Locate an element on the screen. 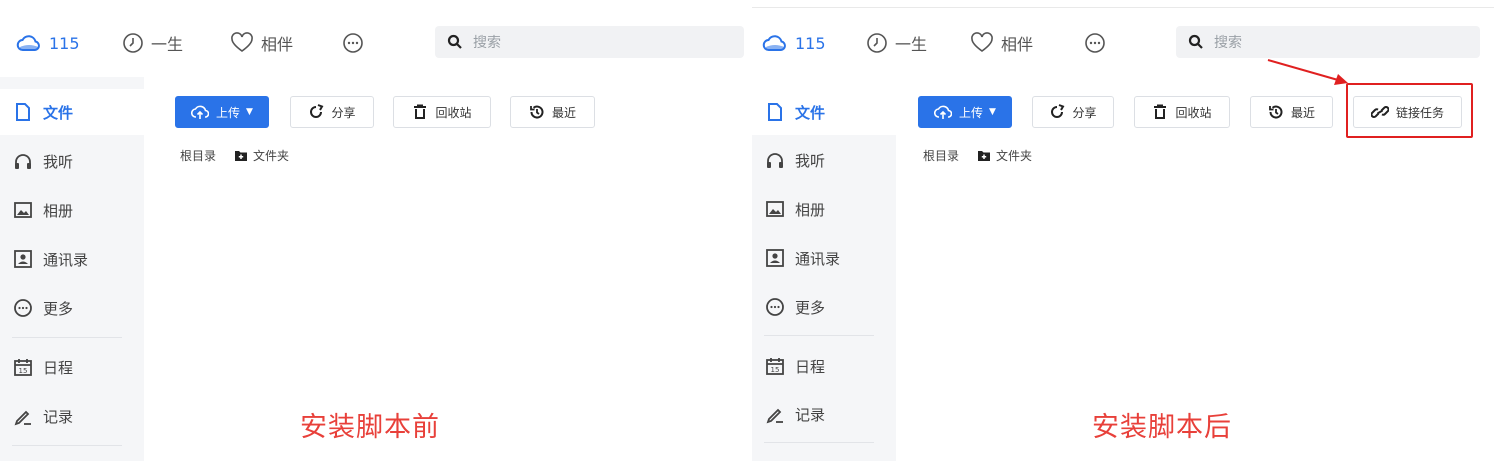 The image size is (1494, 461). heart-icon is located at coordinates (242, 42).